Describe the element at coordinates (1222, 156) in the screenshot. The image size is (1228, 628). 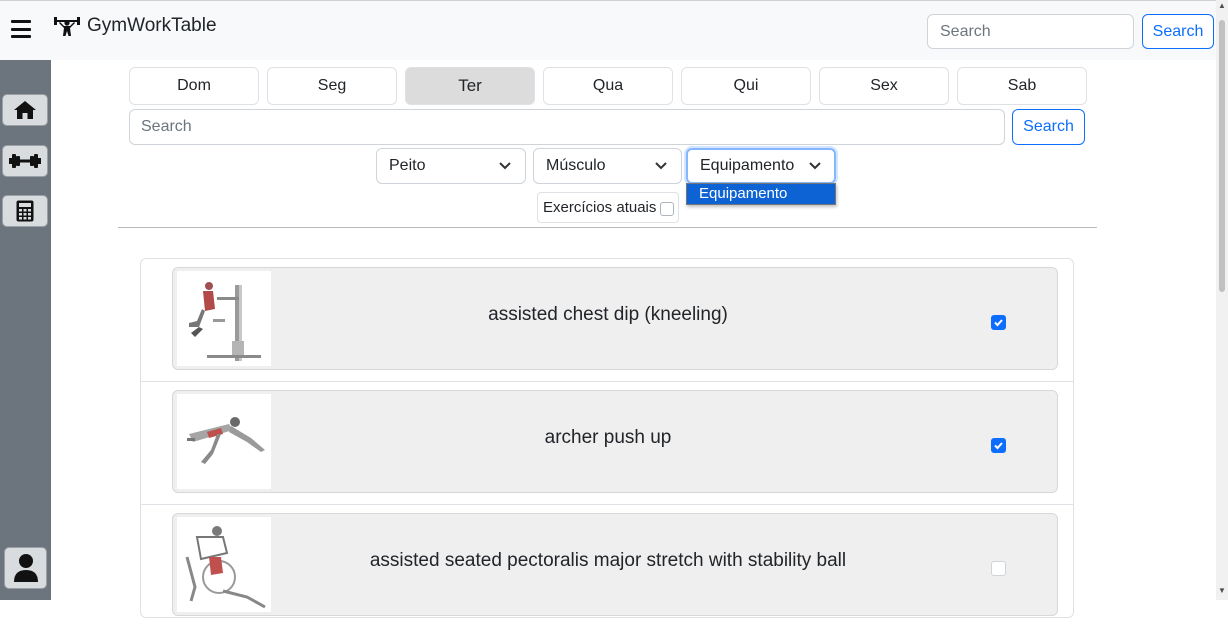
I see `scroll-thumb` at that location.